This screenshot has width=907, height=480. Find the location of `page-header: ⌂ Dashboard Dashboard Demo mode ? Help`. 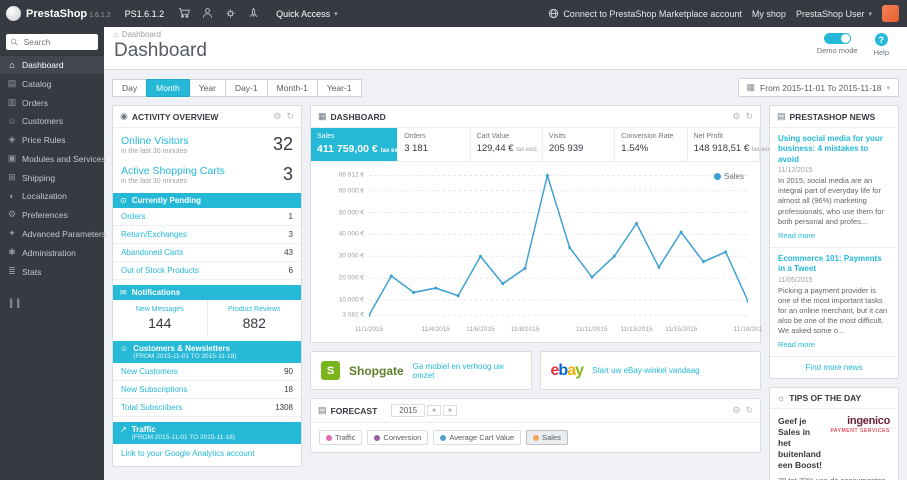

page-header: ⌂ Dashboard Dashboard Demo mode ? Help is located at coordinates (505, 48).